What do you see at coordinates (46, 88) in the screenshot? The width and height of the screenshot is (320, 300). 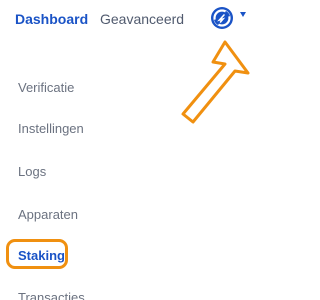 I see `menu-item-verificatie: Verificatie` at bounding box center [46, 88].